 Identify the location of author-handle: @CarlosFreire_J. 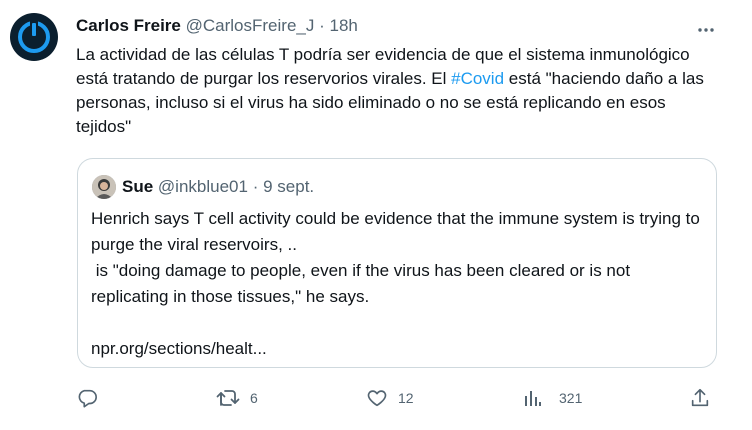
(250, 25).